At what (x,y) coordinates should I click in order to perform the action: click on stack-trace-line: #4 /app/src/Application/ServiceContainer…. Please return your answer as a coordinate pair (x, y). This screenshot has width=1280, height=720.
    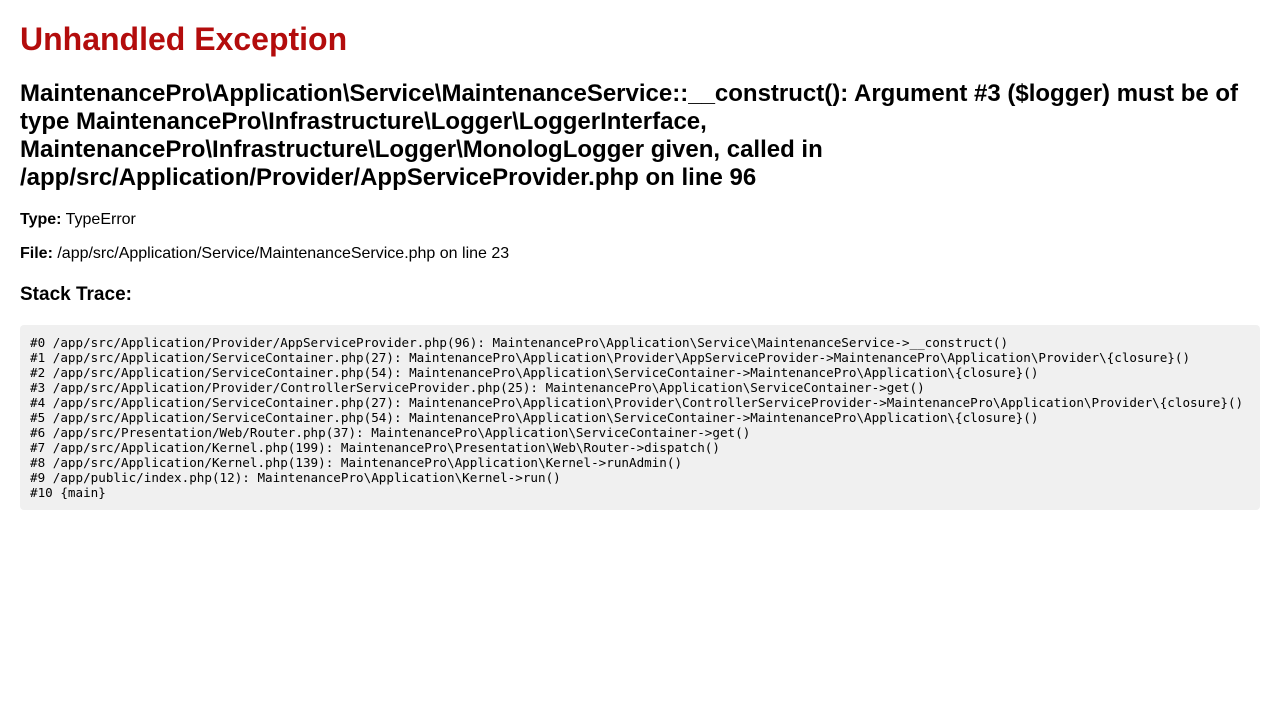
    Looking at the image, I should click on (637, 402).